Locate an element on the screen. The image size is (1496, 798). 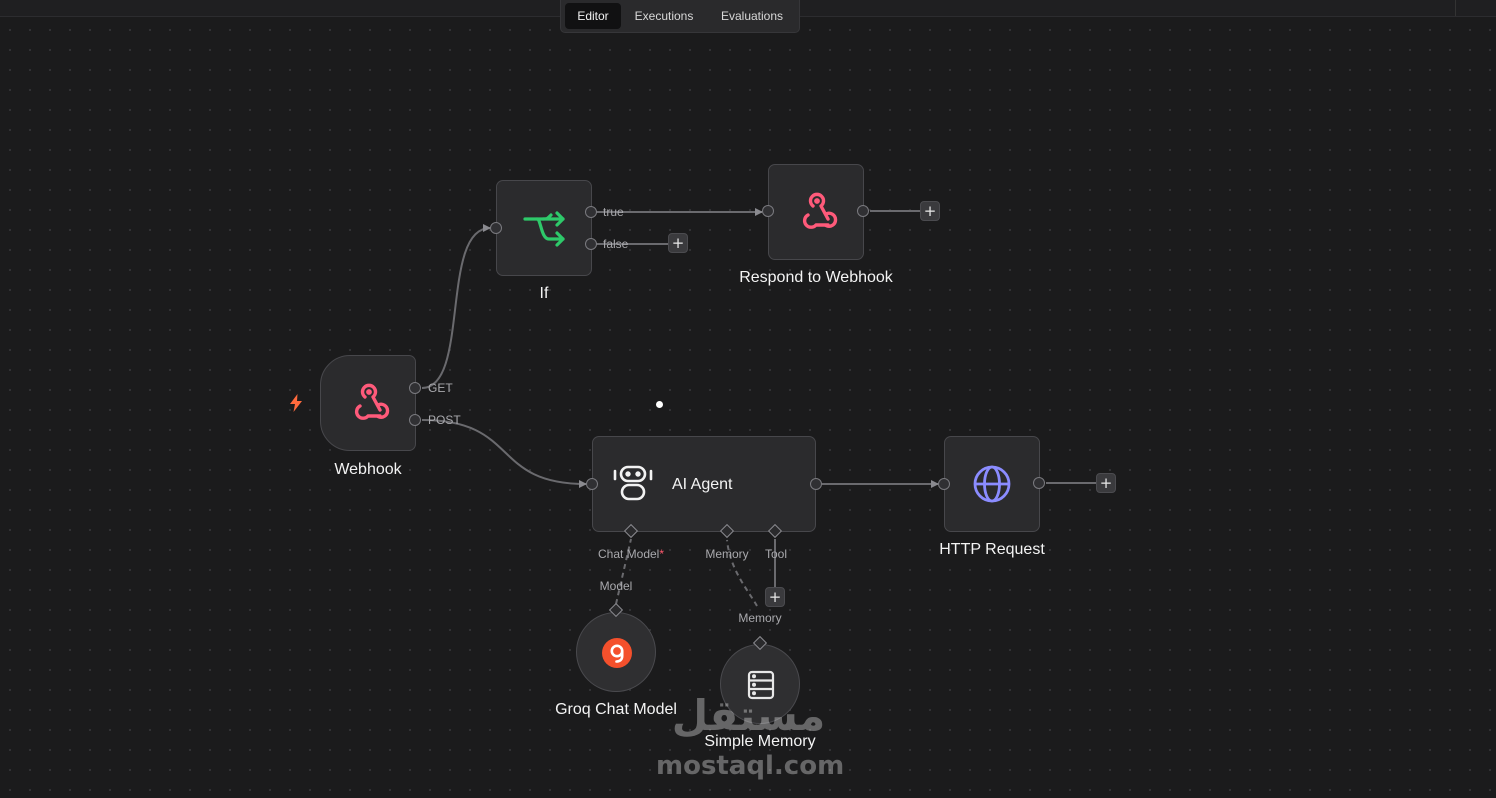
if-node is located at coordinates (544, 228).